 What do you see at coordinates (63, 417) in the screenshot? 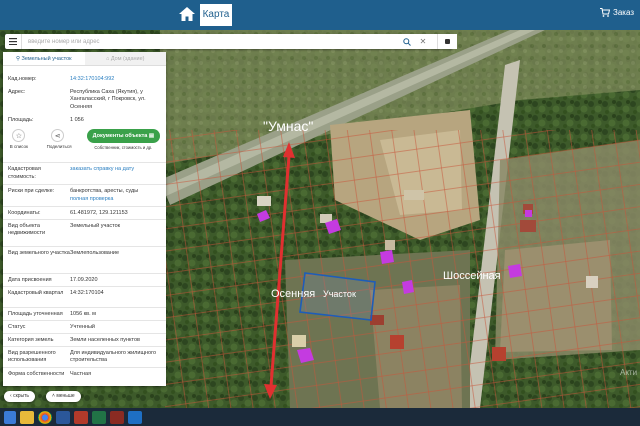
I see `word-icon` at bounding box center [63, 417].